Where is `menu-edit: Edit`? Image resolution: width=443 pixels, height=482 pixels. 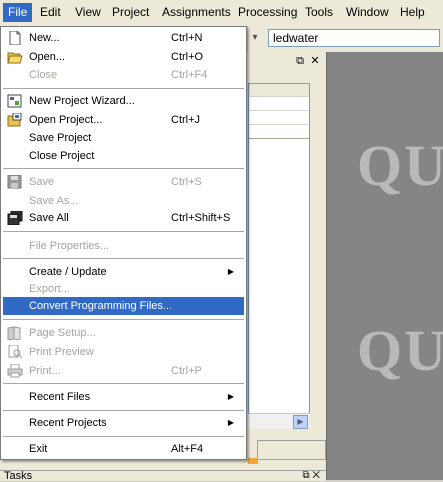
menu-edit: Edit is located at coordinates (50, 12).